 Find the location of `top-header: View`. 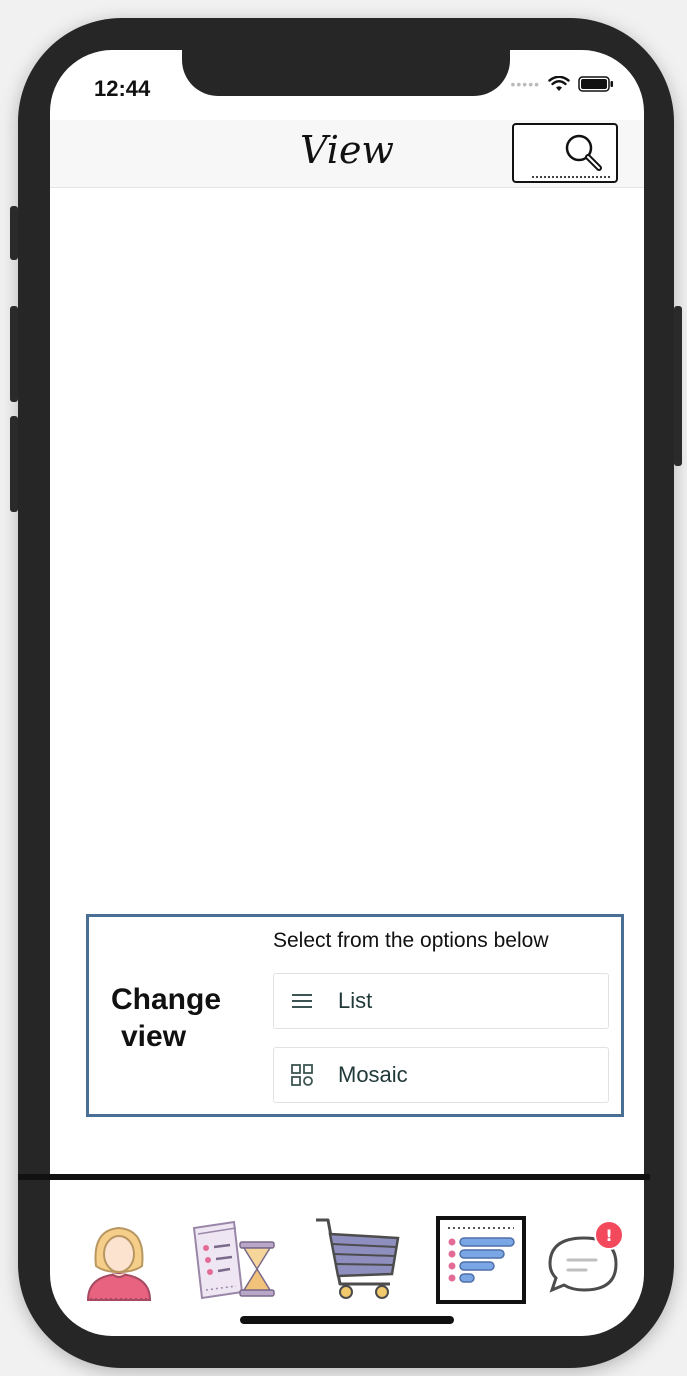

top-header: View is located at coordinates (347, 154).